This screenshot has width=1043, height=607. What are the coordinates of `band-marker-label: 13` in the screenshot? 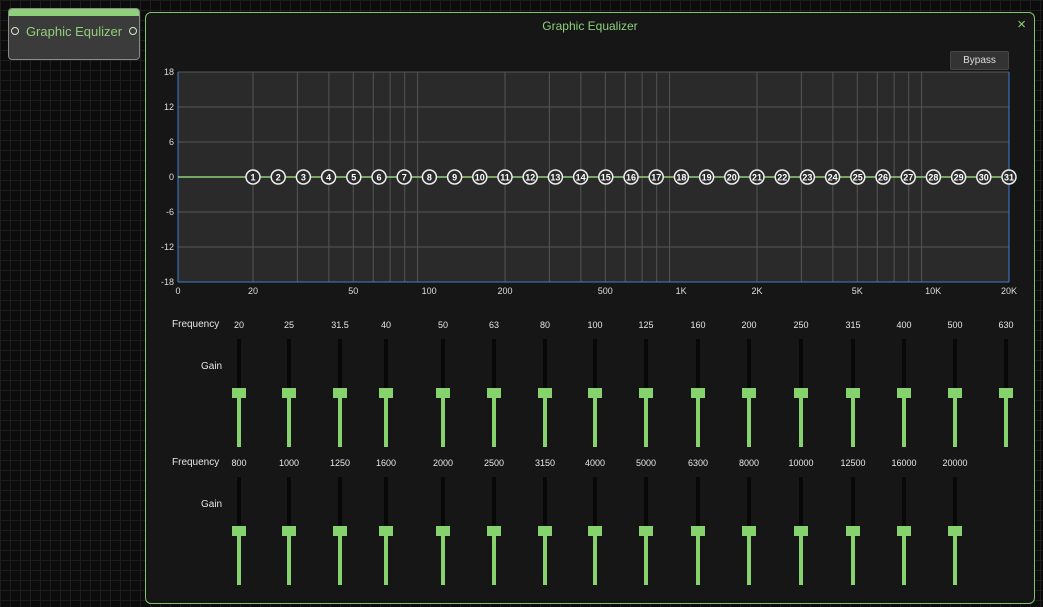 It's located at (555, 178).